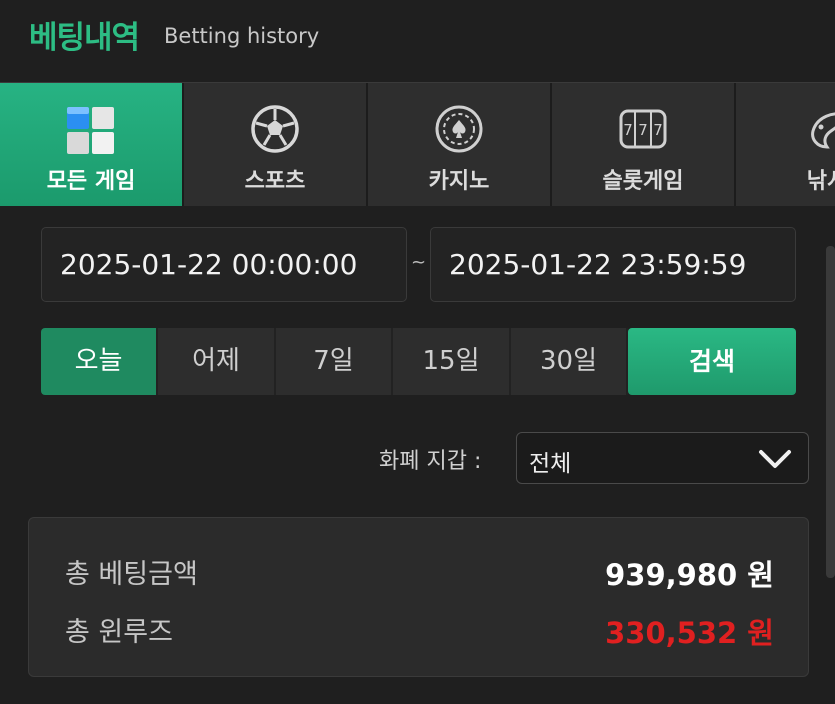  Describe the element at coordinates (452, 361) in the screenshot. I see `15-days-button: 15일` at that location.